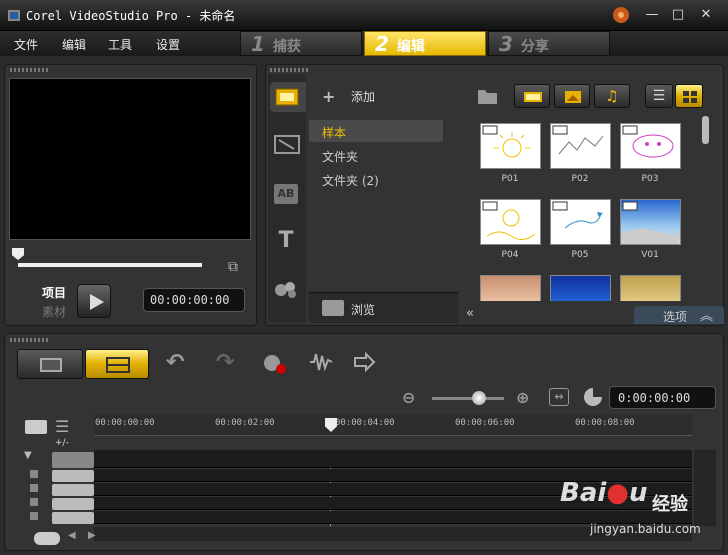  Describe the element at coordinates (364, 15) in the screenshot. I see `title-bar: Corel VideoStudio Pro - 未命名 — □ ✕` at that location.